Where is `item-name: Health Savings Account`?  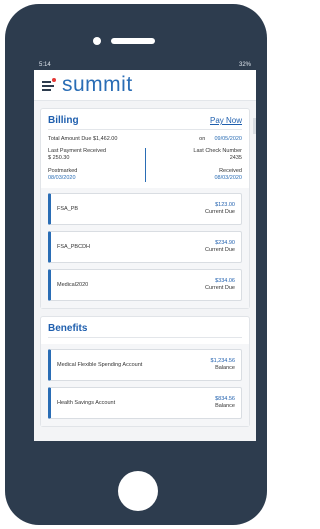 item-name: Health Savings Account is located at coordinates (86, 402).